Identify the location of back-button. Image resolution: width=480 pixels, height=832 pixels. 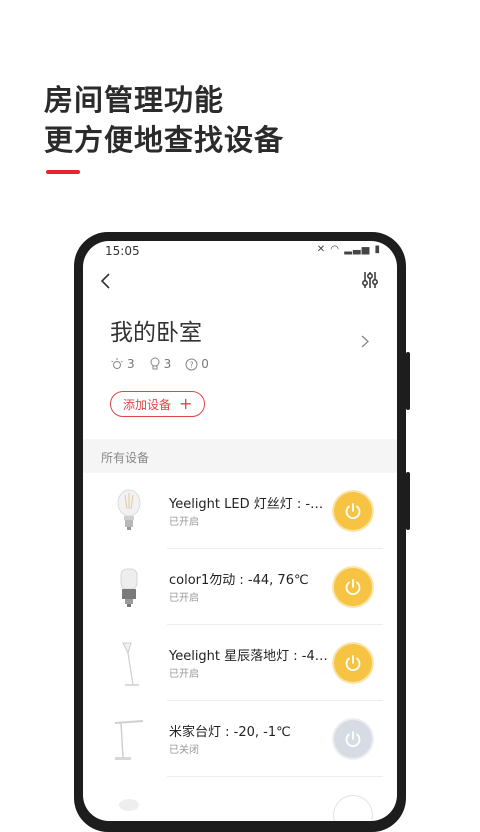
(105, 283).